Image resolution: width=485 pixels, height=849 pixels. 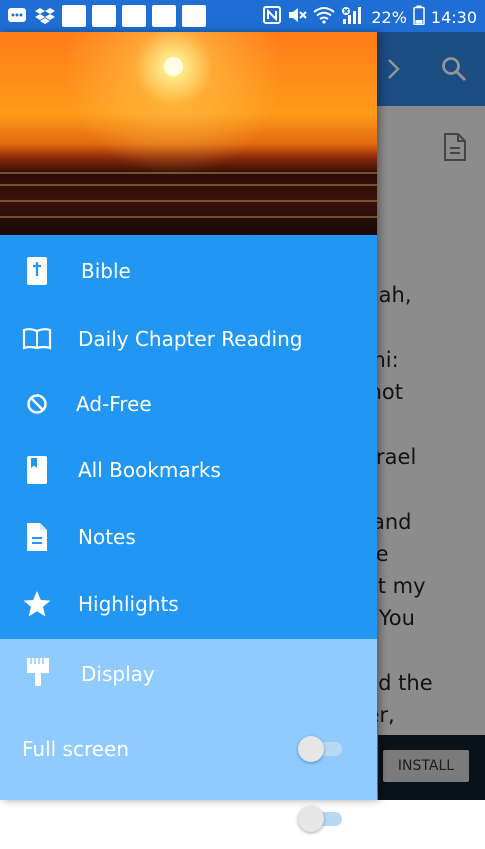 What do you see at coordinates (106, 271) in the screenshot?
I see `menu-item-label: Bible` at bounding box center [106, 271].